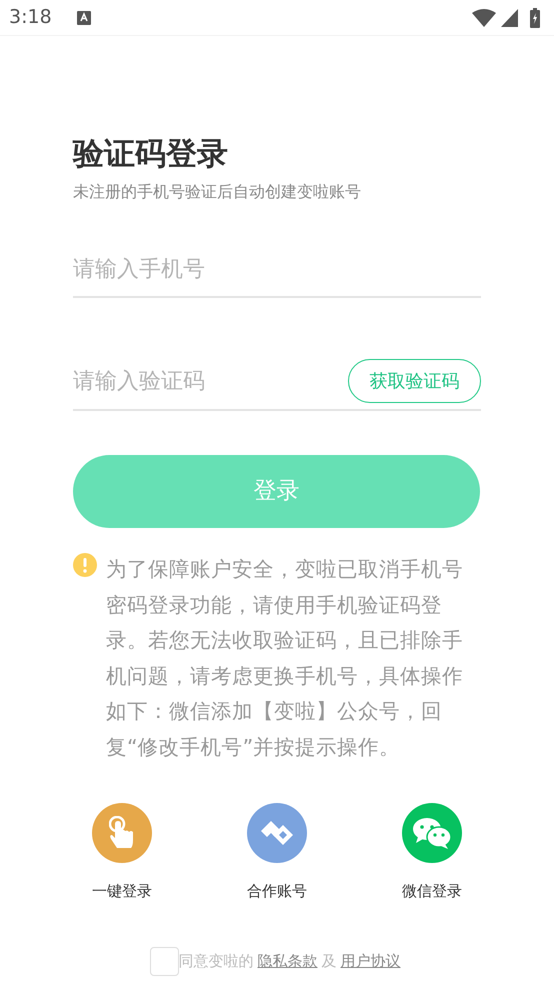 This screenshot has width=554, height=984. I want to click on agreement-text: 同意变啦的, so click(216, 961).